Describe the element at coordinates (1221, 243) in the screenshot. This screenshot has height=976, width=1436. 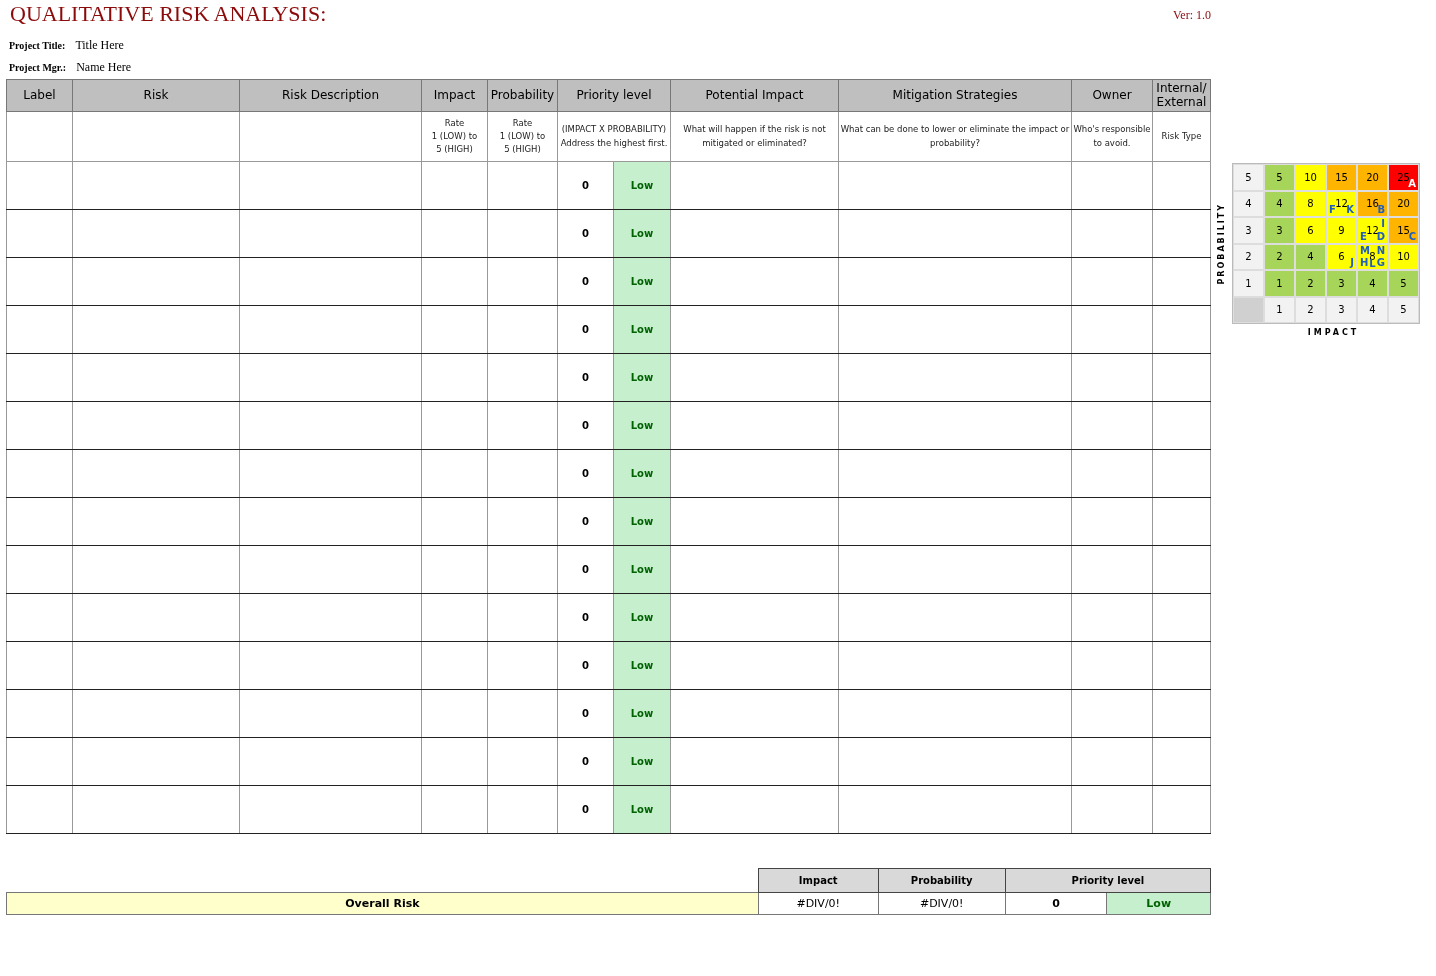
I see `probability-axis-label: PROBABILITY` at that location.